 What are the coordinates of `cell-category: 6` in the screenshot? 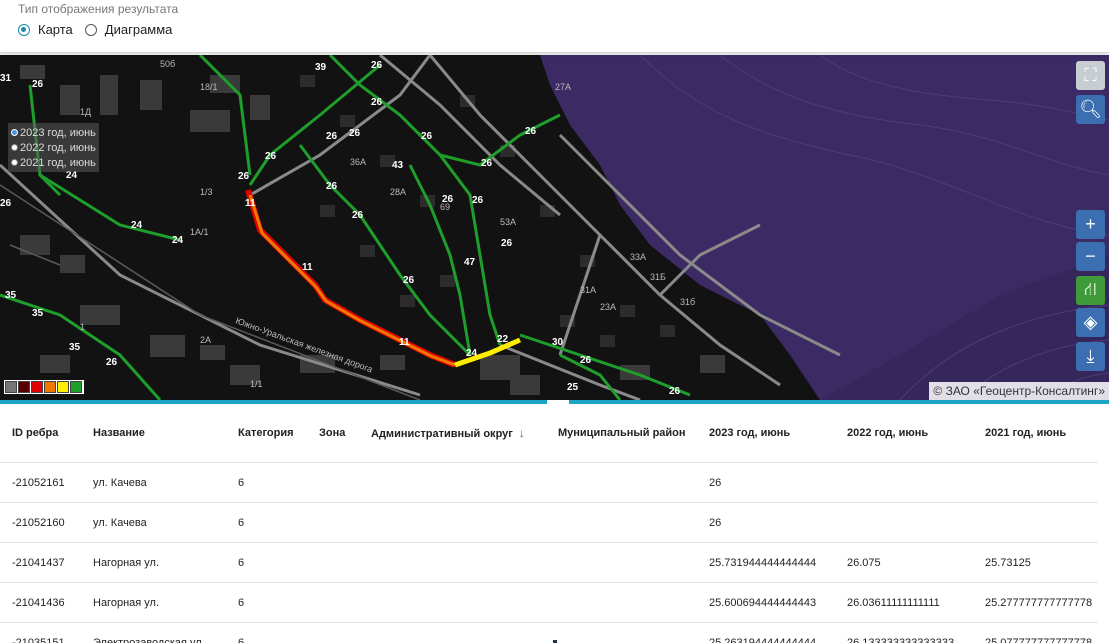 It's located at (266, 522).